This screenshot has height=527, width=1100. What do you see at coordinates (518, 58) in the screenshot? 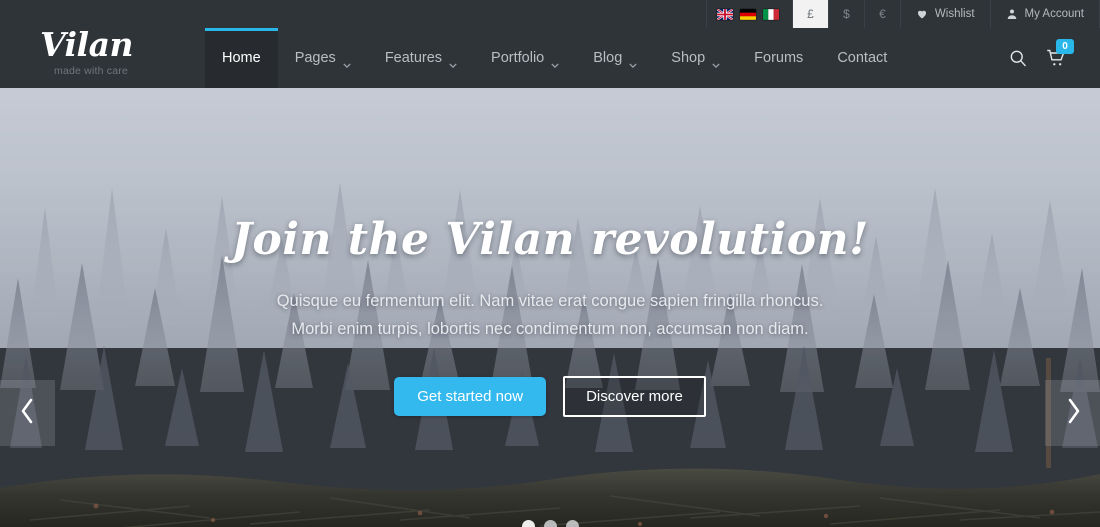
I see `nav-label: Portfolio` at bounding box center [518, 58].